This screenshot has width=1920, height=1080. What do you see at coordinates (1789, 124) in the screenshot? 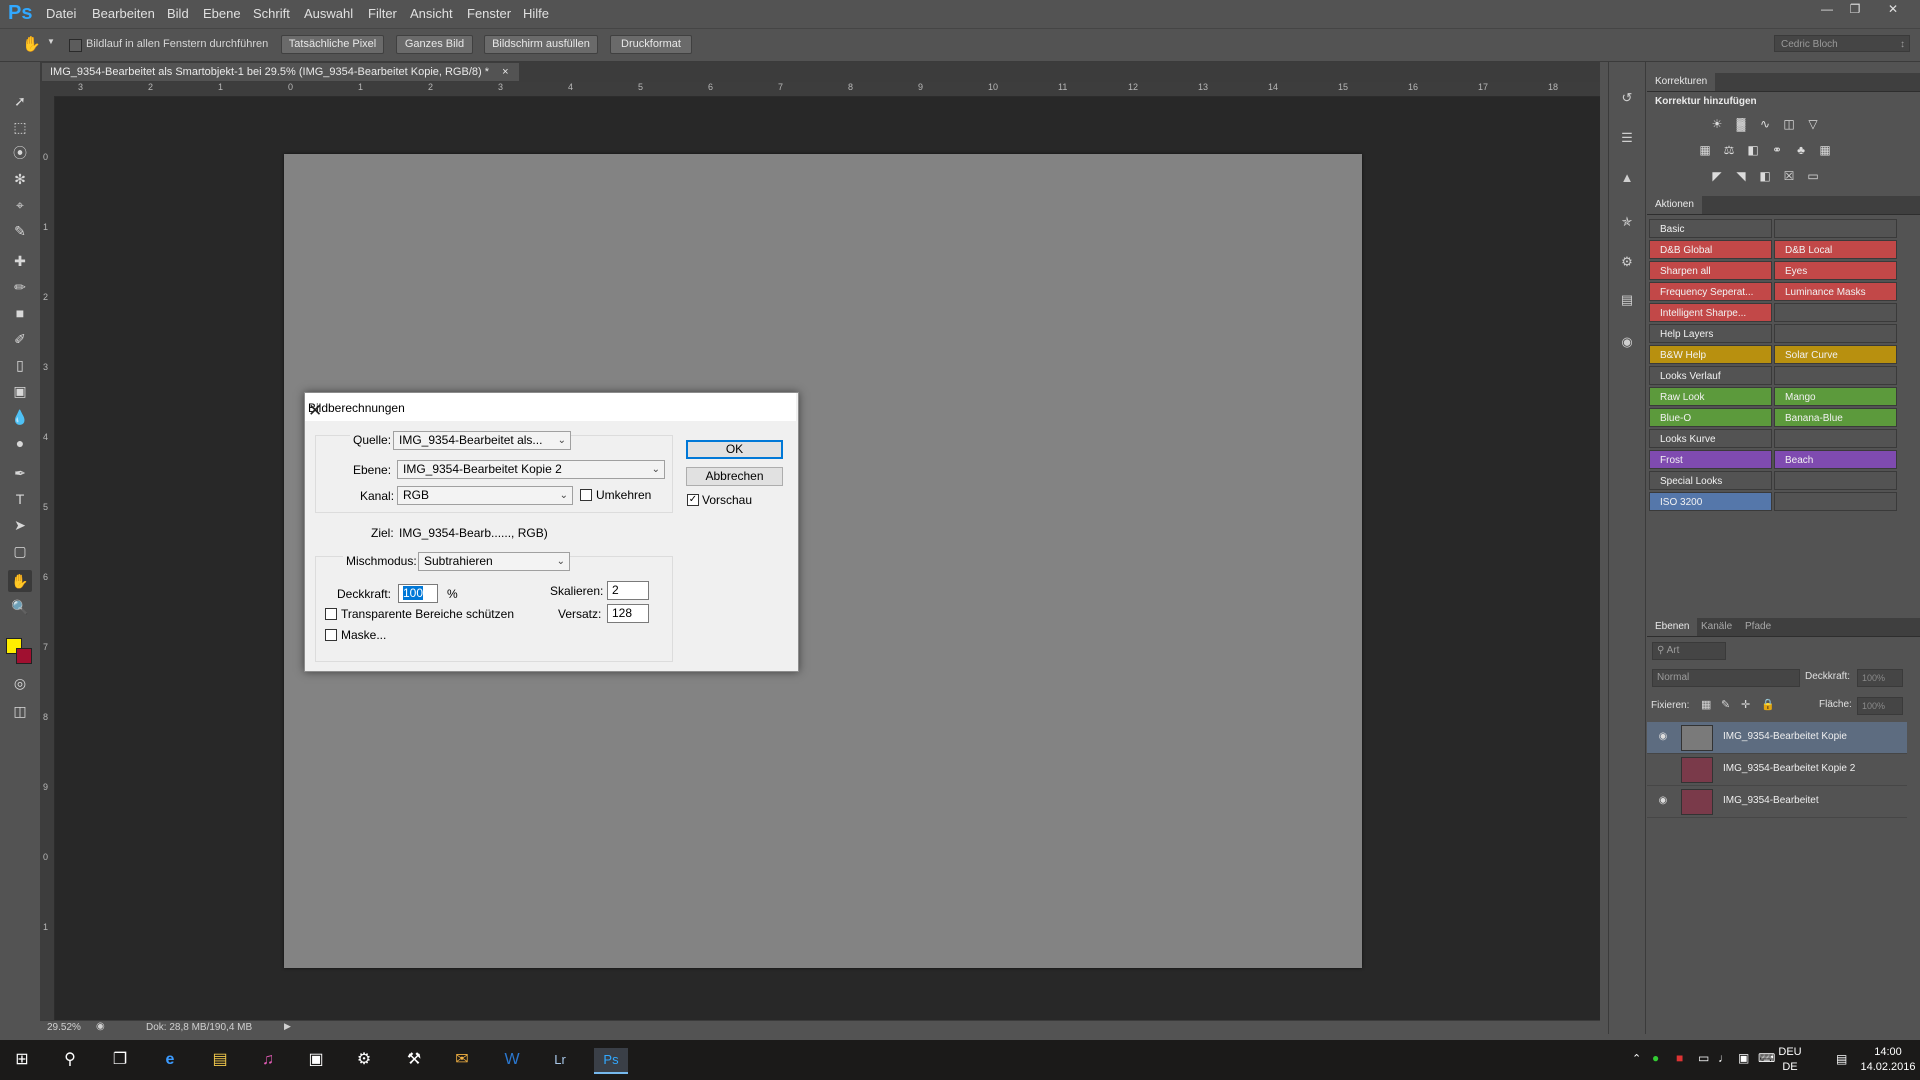
I see `exposure-icon: ◫` at bounding box center [1789, 124].